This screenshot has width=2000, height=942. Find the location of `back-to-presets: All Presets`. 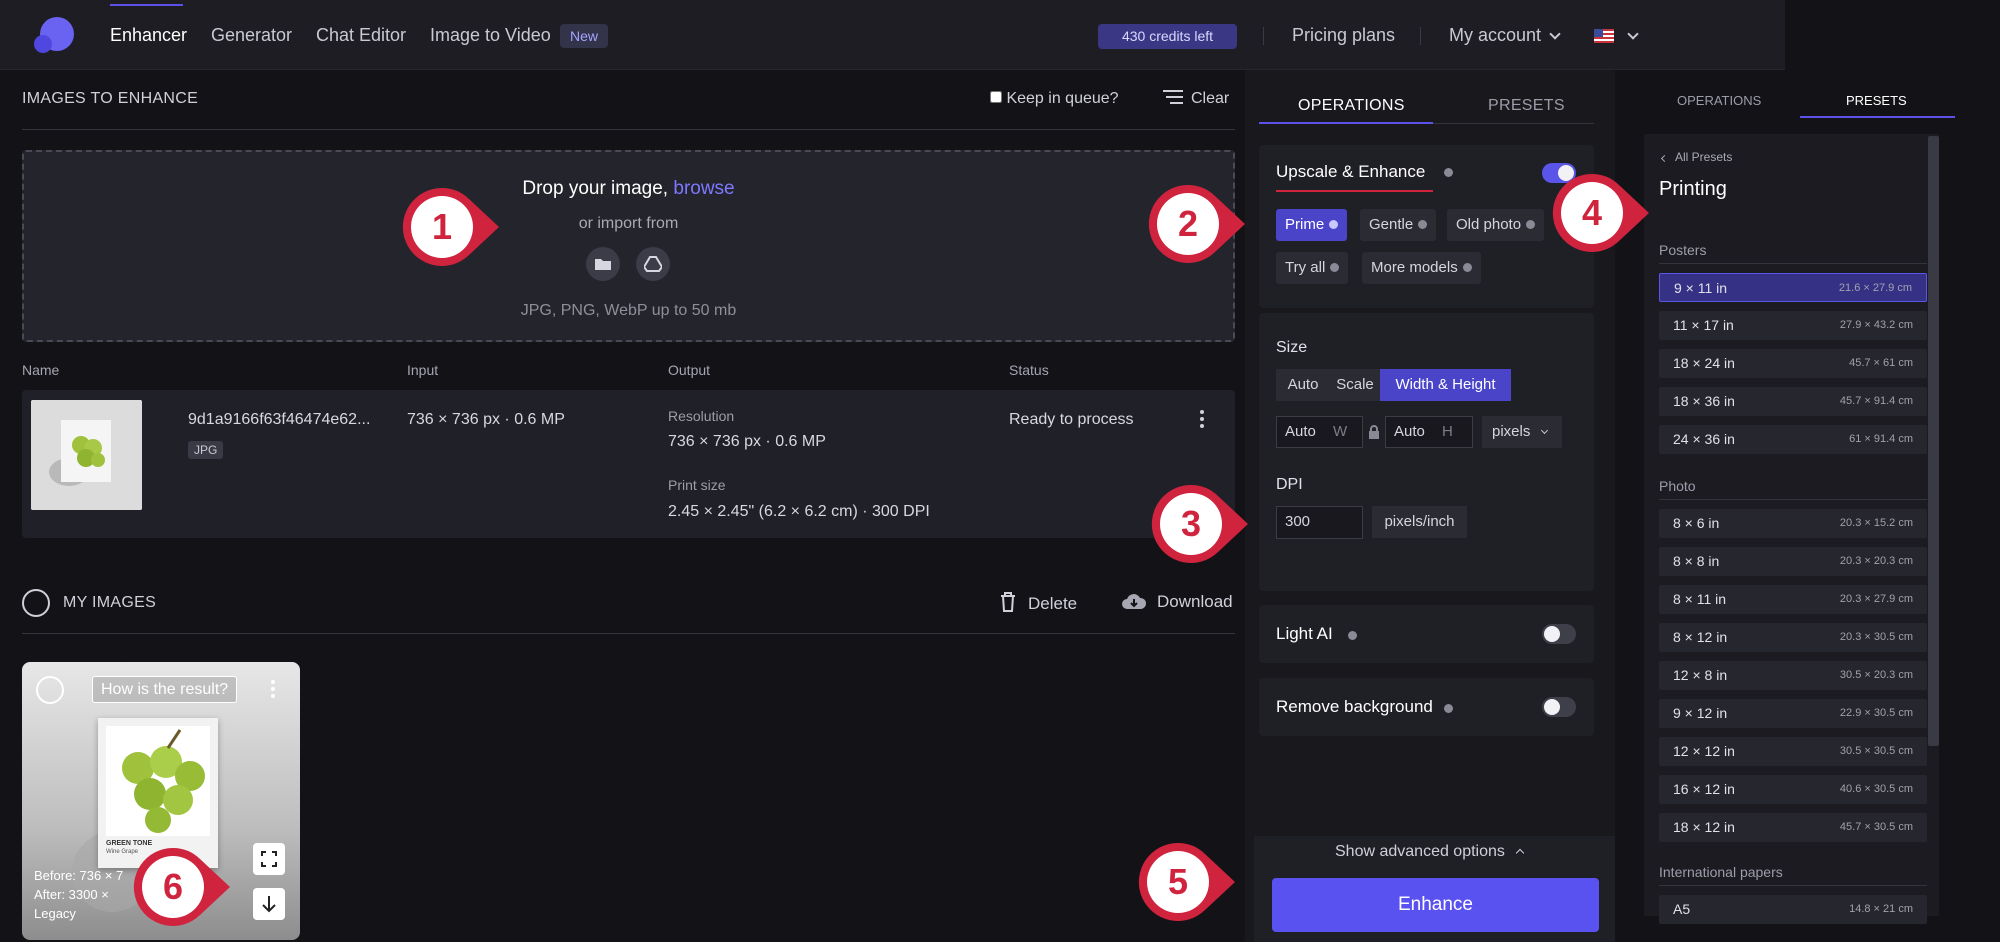

back-to-presets: All Presets is located at coordinates (1696, 157).